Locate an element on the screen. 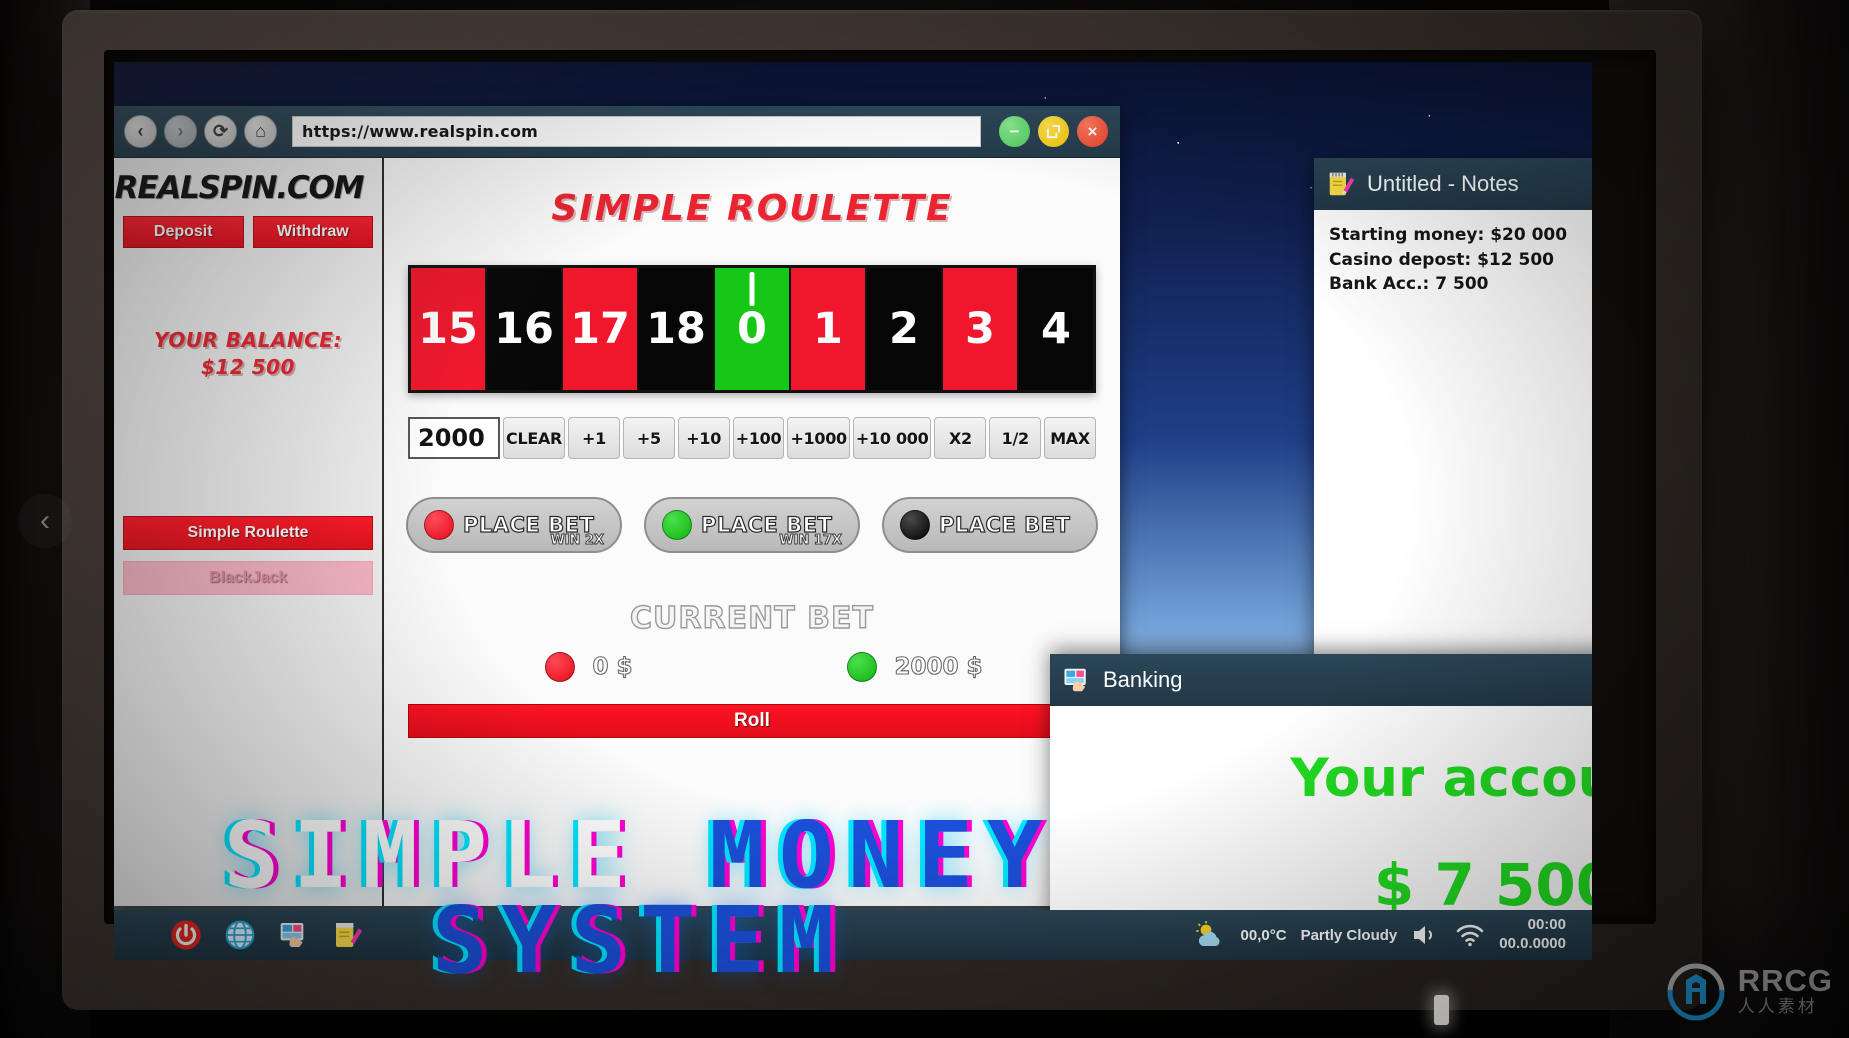 The image size is (1849, 1038). taskbar-status-area: 00,0°C Partly Cloudy 00:00 00.0.0000 is located at coordinates (1387, 935).